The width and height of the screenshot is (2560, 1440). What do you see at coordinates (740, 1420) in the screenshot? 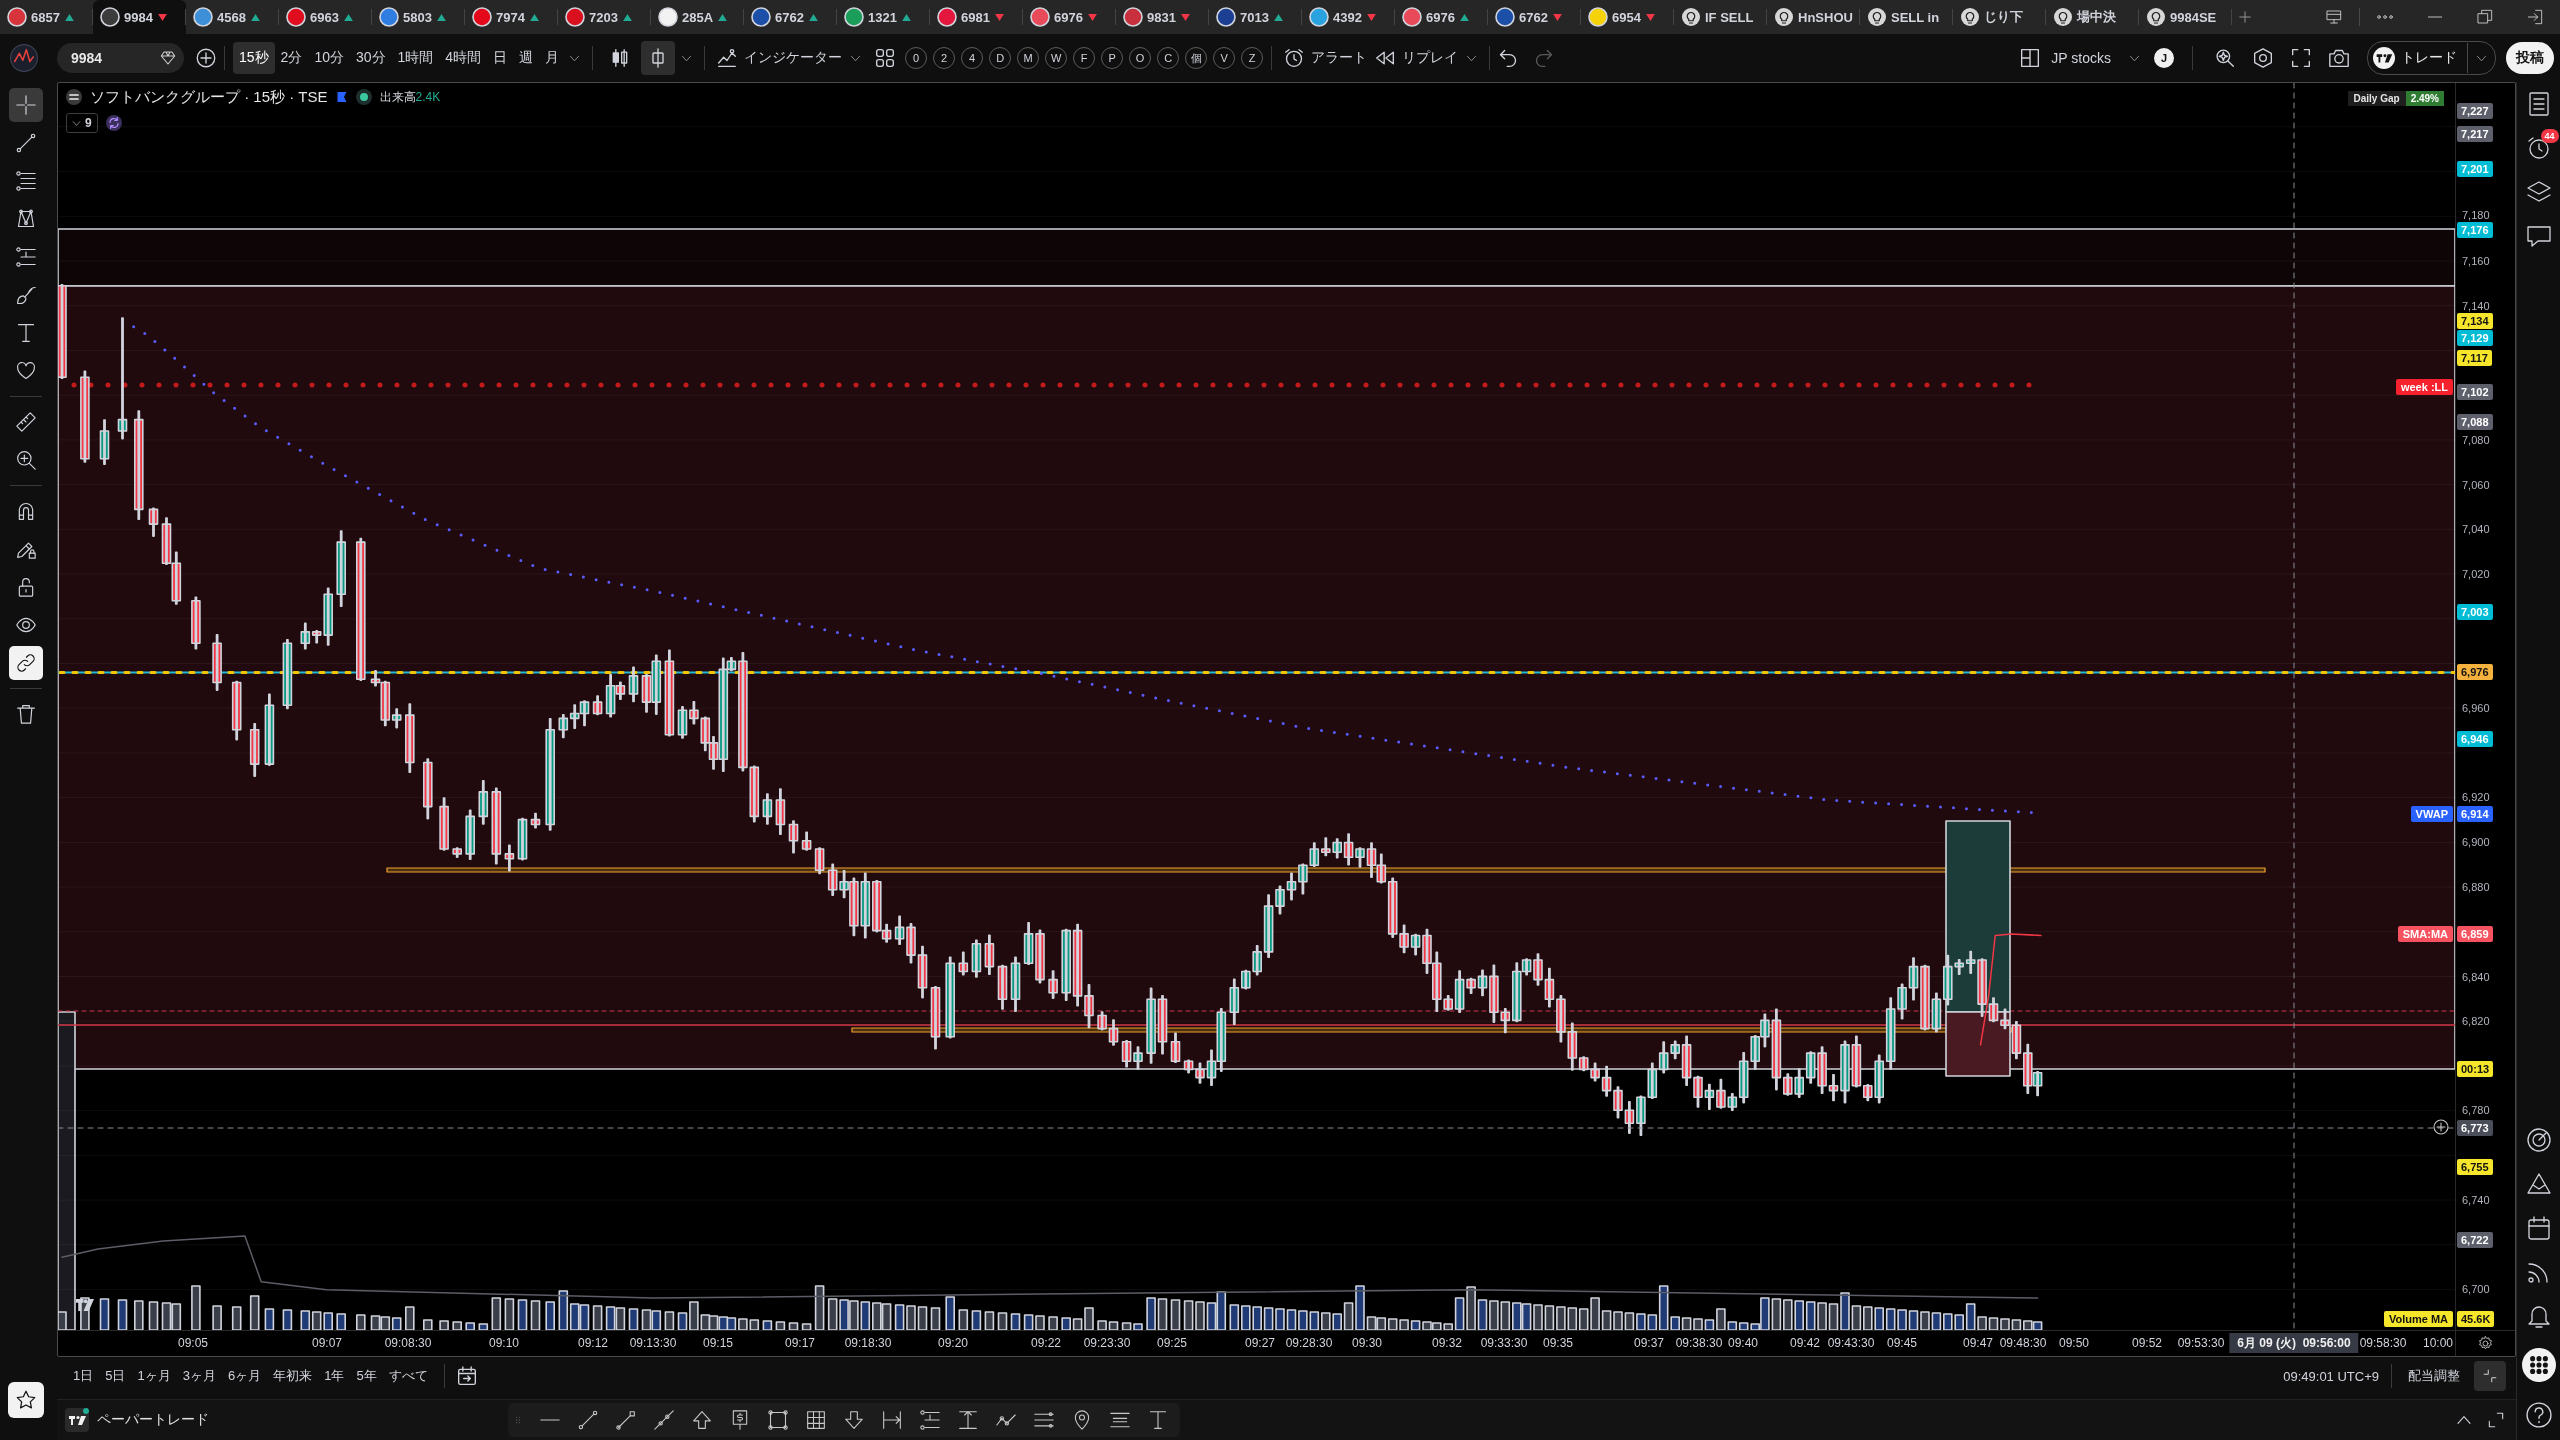
I see `price-note-icon` at bounding box center [740, 1420].